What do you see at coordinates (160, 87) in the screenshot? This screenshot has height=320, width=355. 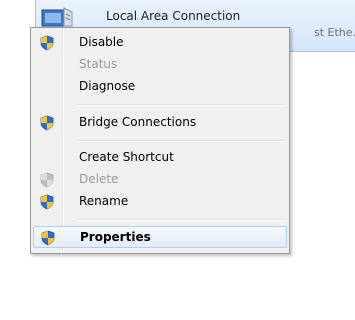 I see `menu-item-diagnose: Diagnose` at bounding box center [160, 87].